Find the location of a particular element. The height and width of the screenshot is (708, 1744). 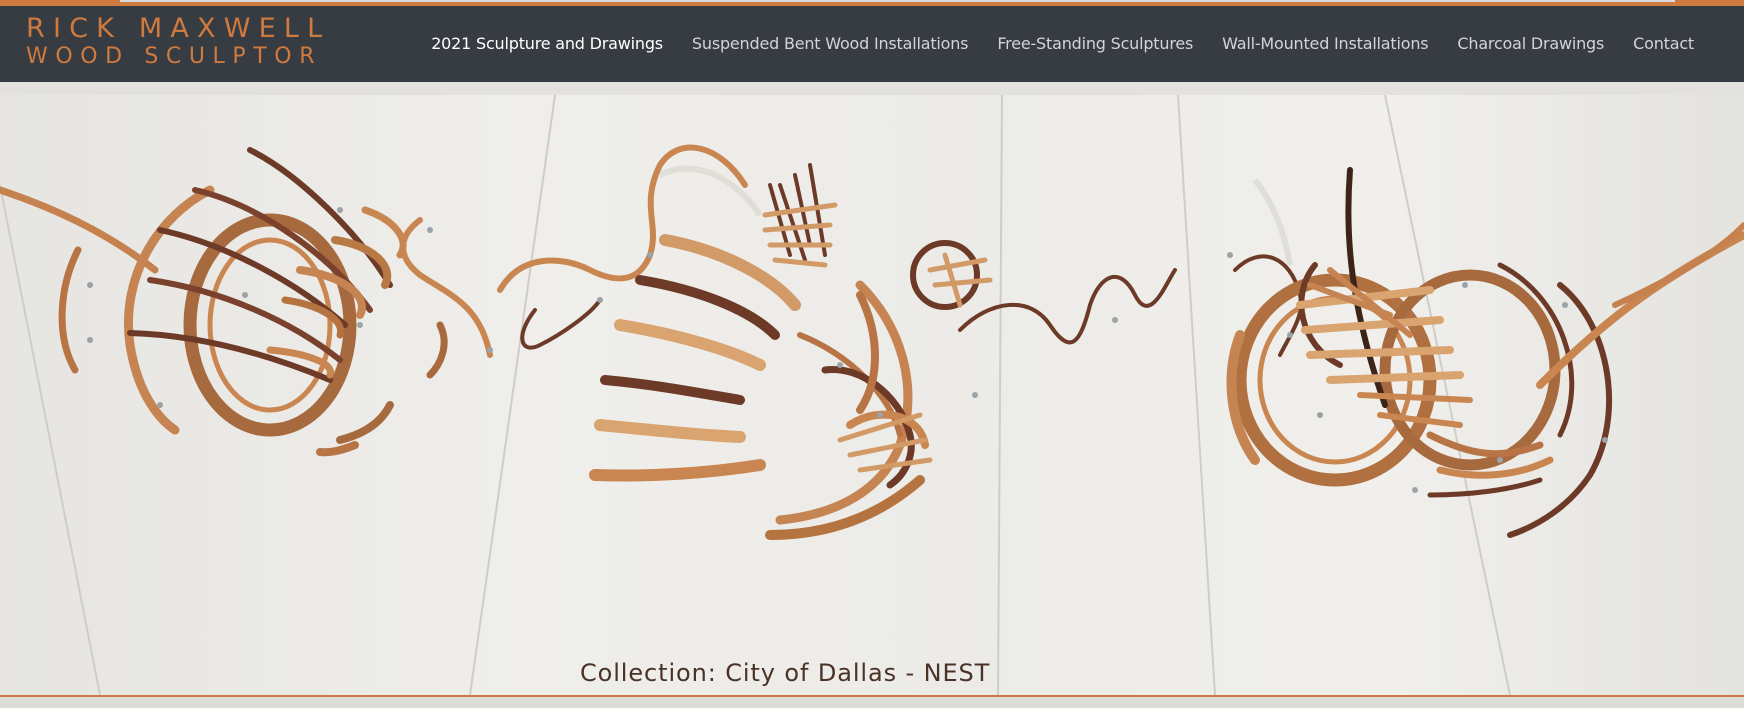

header-divider is located at coordinates (872, 88).